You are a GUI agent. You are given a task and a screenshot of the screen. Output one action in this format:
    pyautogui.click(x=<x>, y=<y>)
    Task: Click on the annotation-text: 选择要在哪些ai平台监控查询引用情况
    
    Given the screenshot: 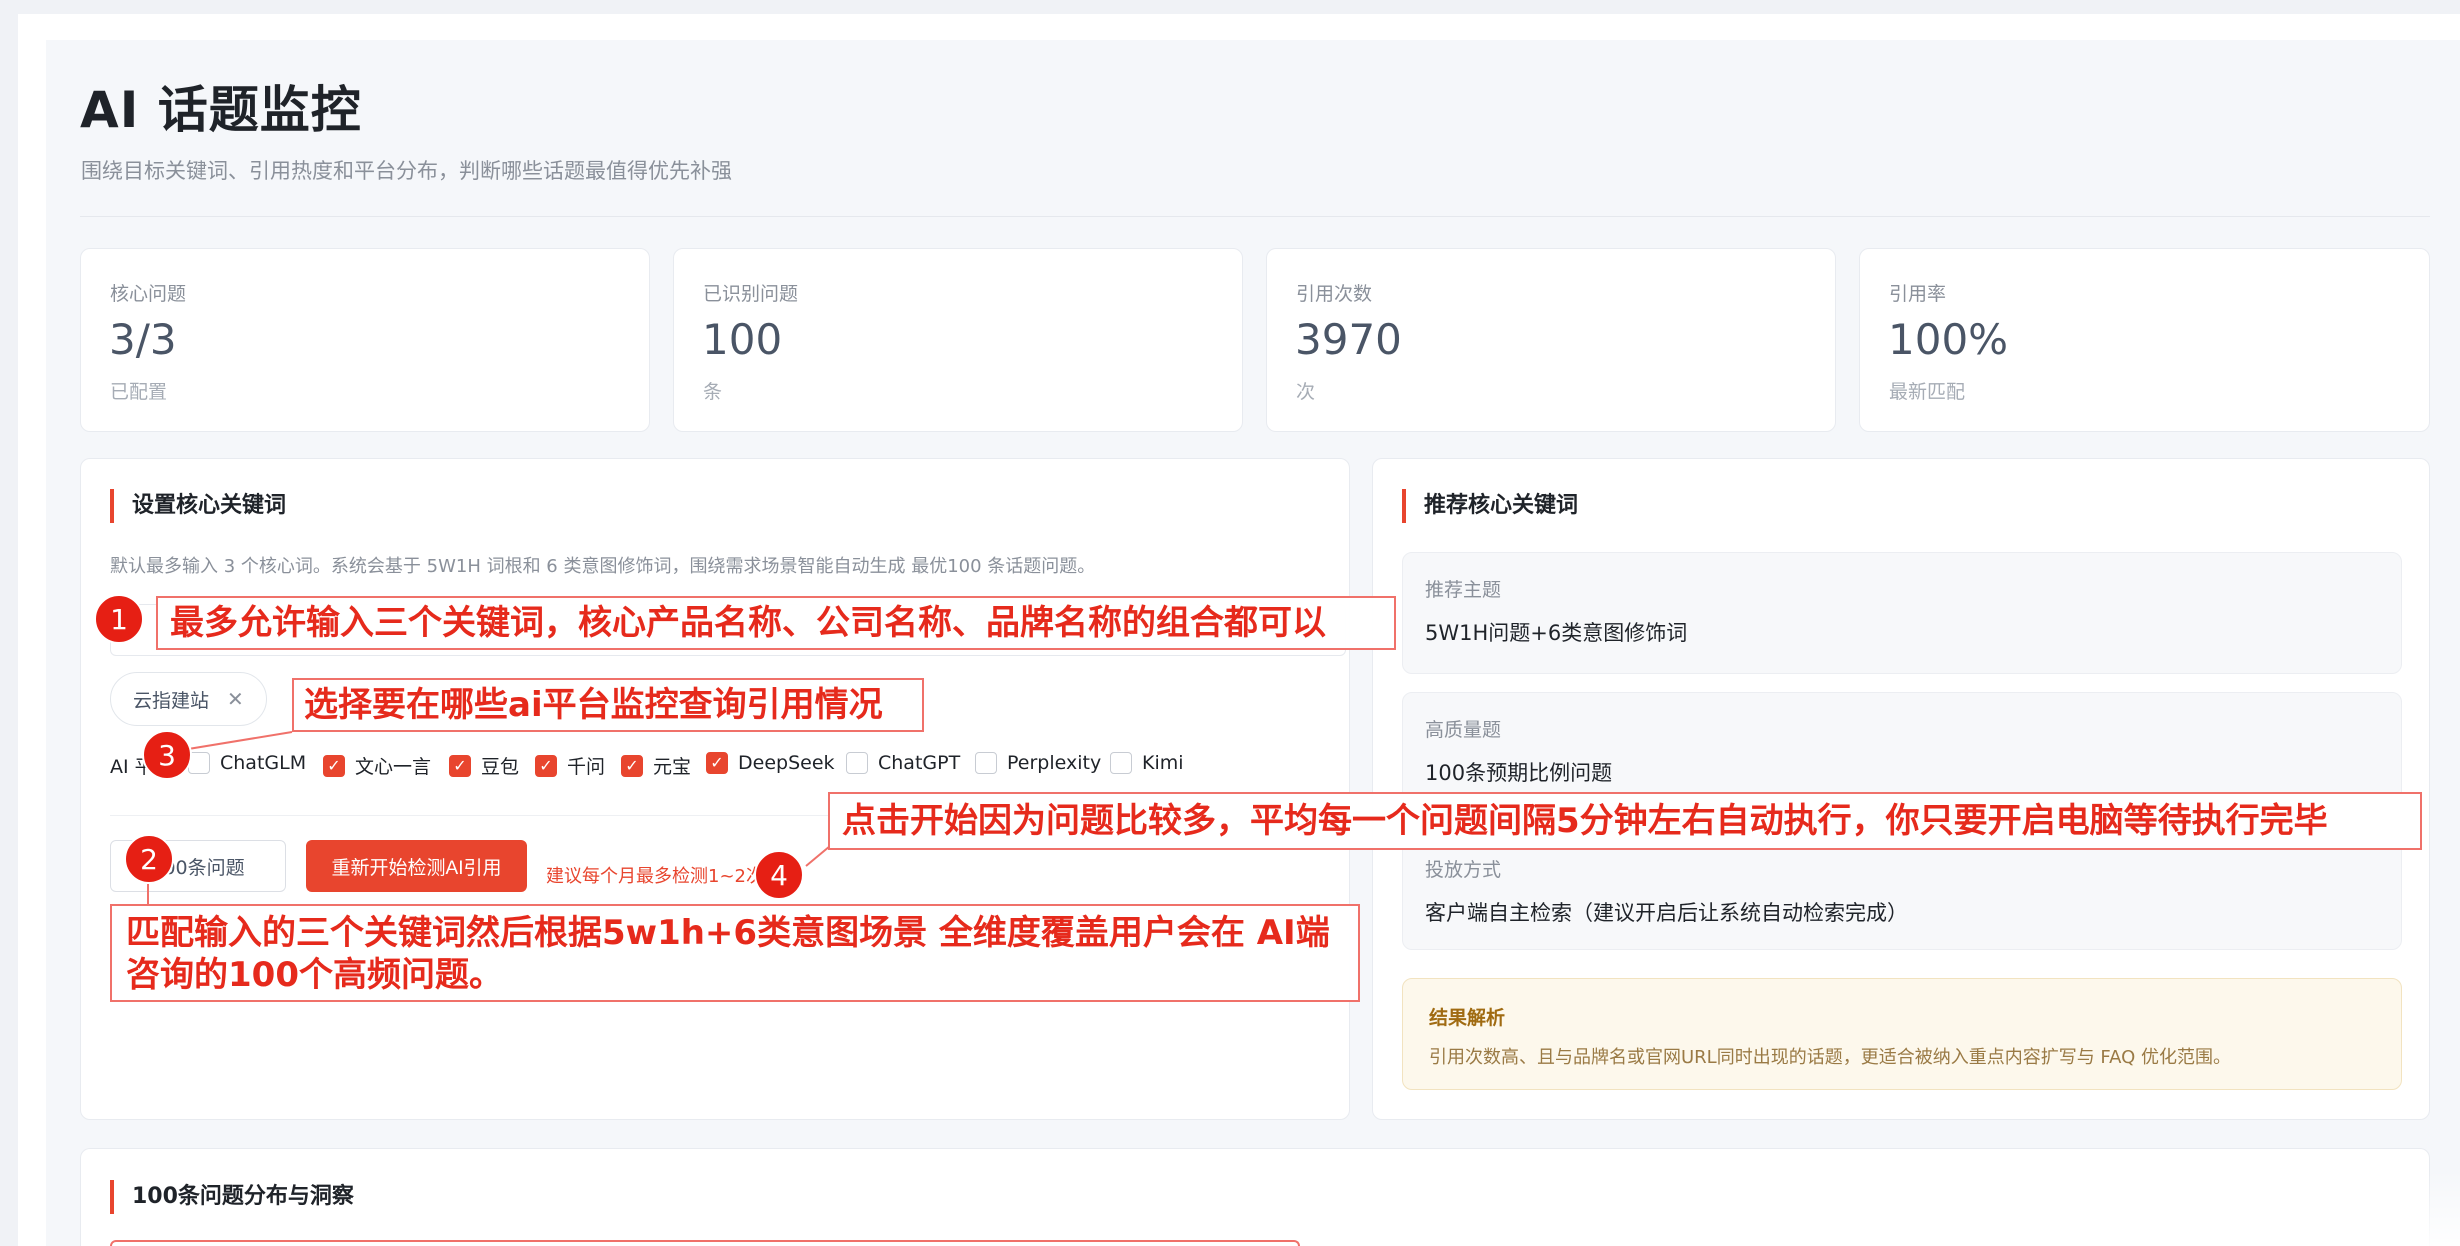 What is the action you would take?
    pyautogui.click(x=593, y=705)
    